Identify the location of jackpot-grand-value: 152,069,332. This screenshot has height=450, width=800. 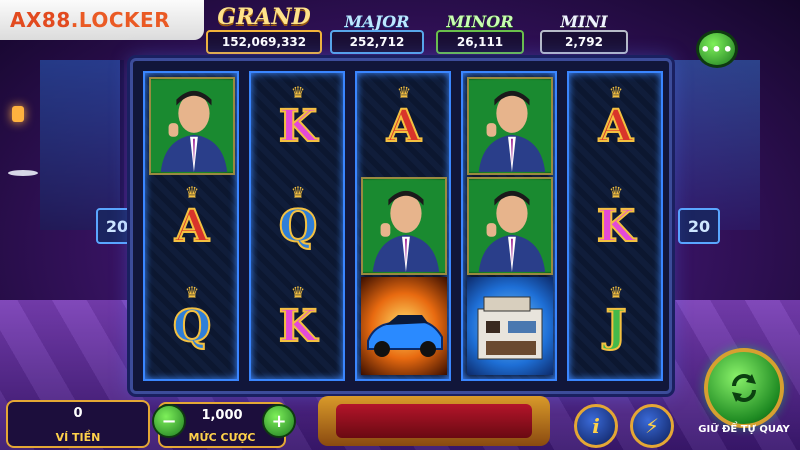
(264, 42).